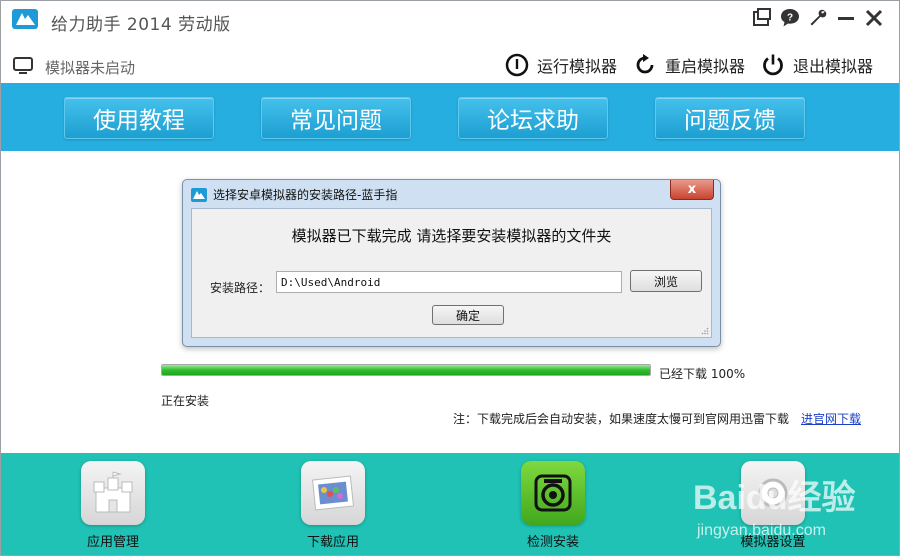 The height and width of the screenshot is (556, 900). Describe the element at coordinates (449, 282) in the screenshot. I see `install-path-input` at that location.